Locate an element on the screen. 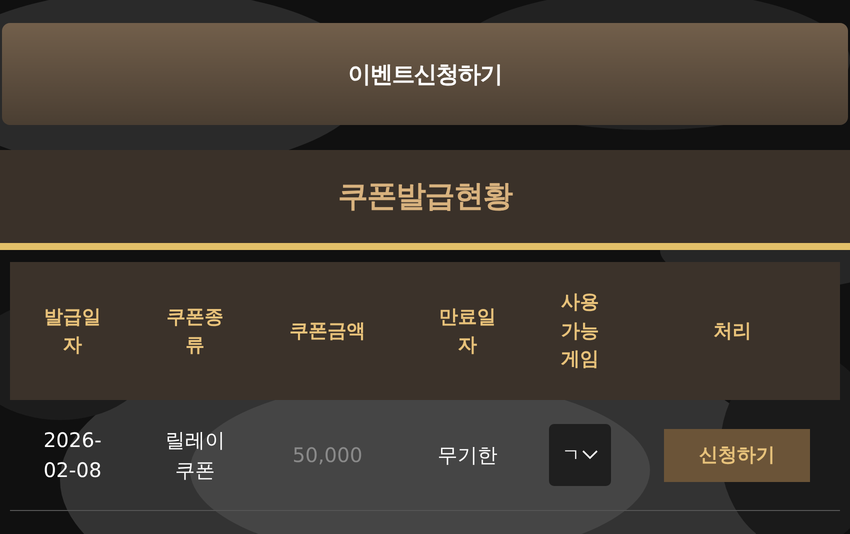  table-cell-text: 50,000 is located at coordinates (327, 455).